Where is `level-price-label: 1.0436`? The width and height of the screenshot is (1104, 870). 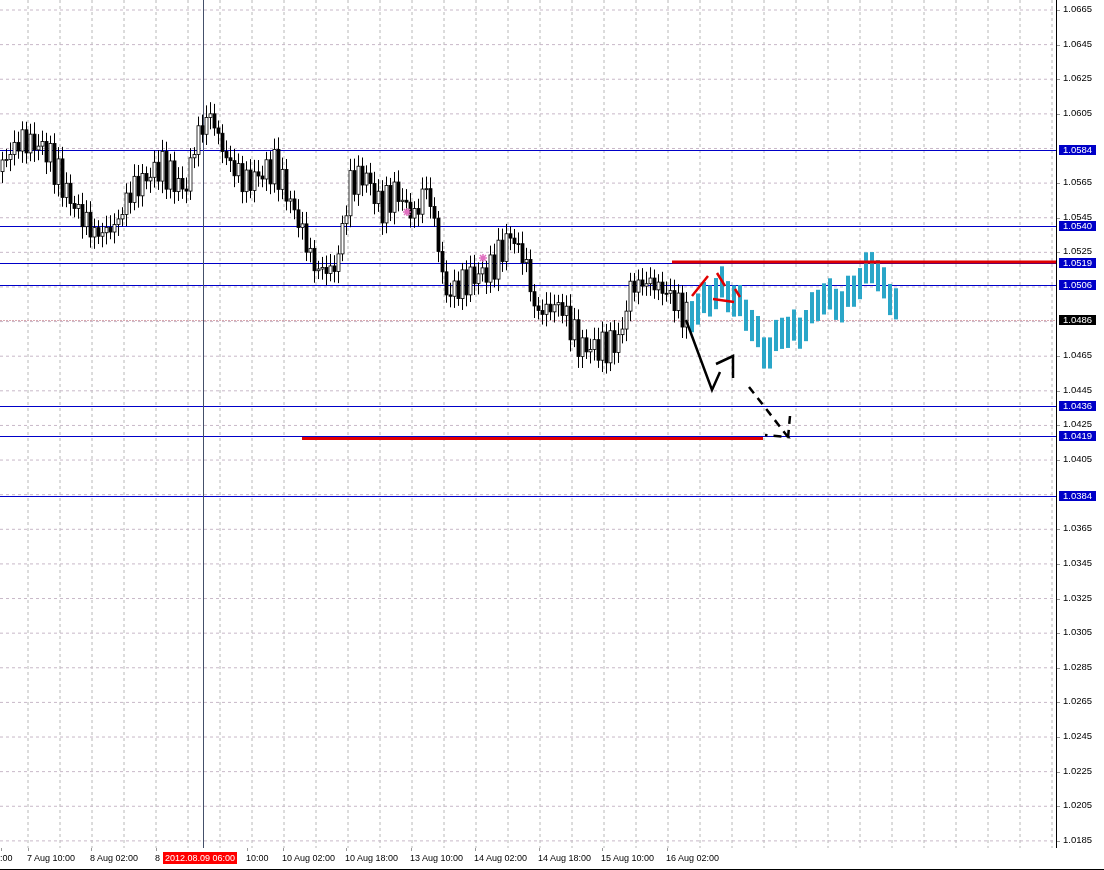
level-price-label: 1.0436 is located at coordinates (1078, 406).